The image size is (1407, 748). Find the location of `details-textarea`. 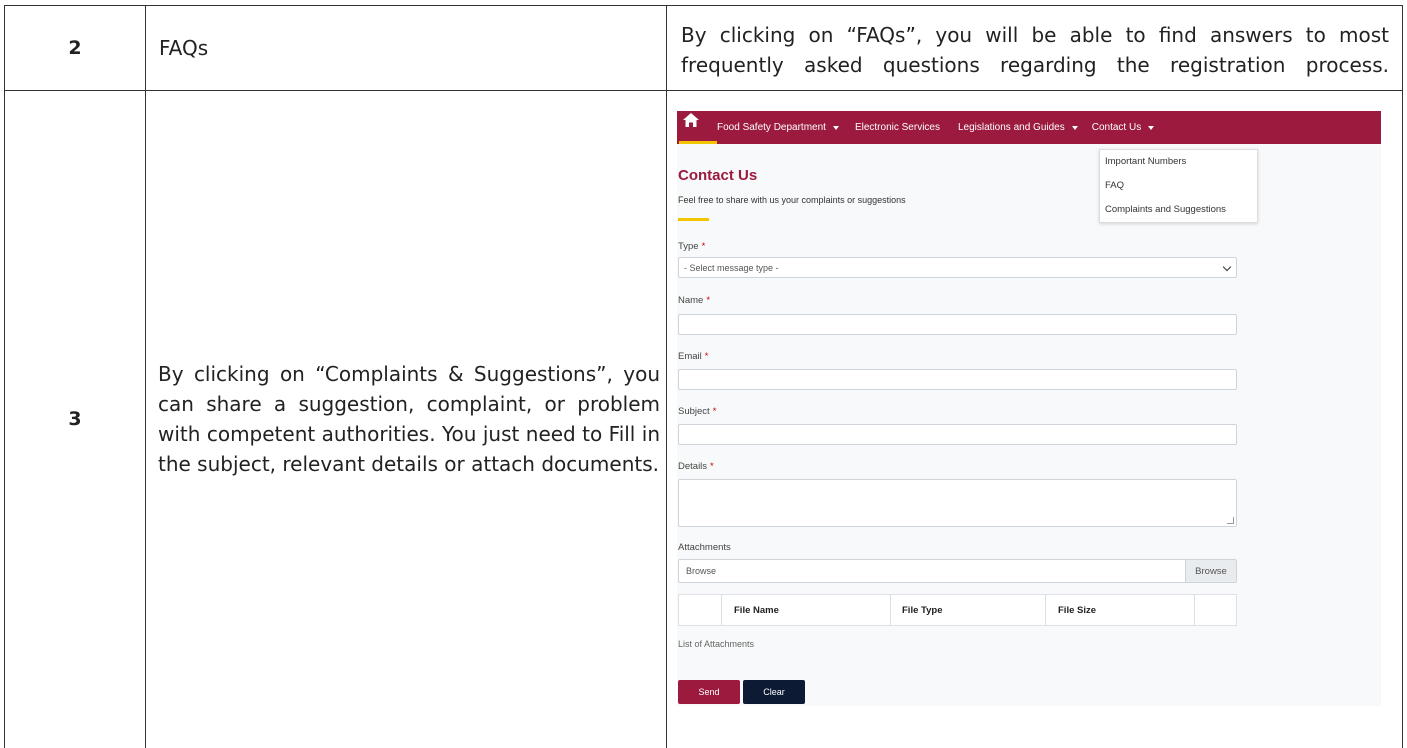

details-textarea is located at coordinates (957, 503).